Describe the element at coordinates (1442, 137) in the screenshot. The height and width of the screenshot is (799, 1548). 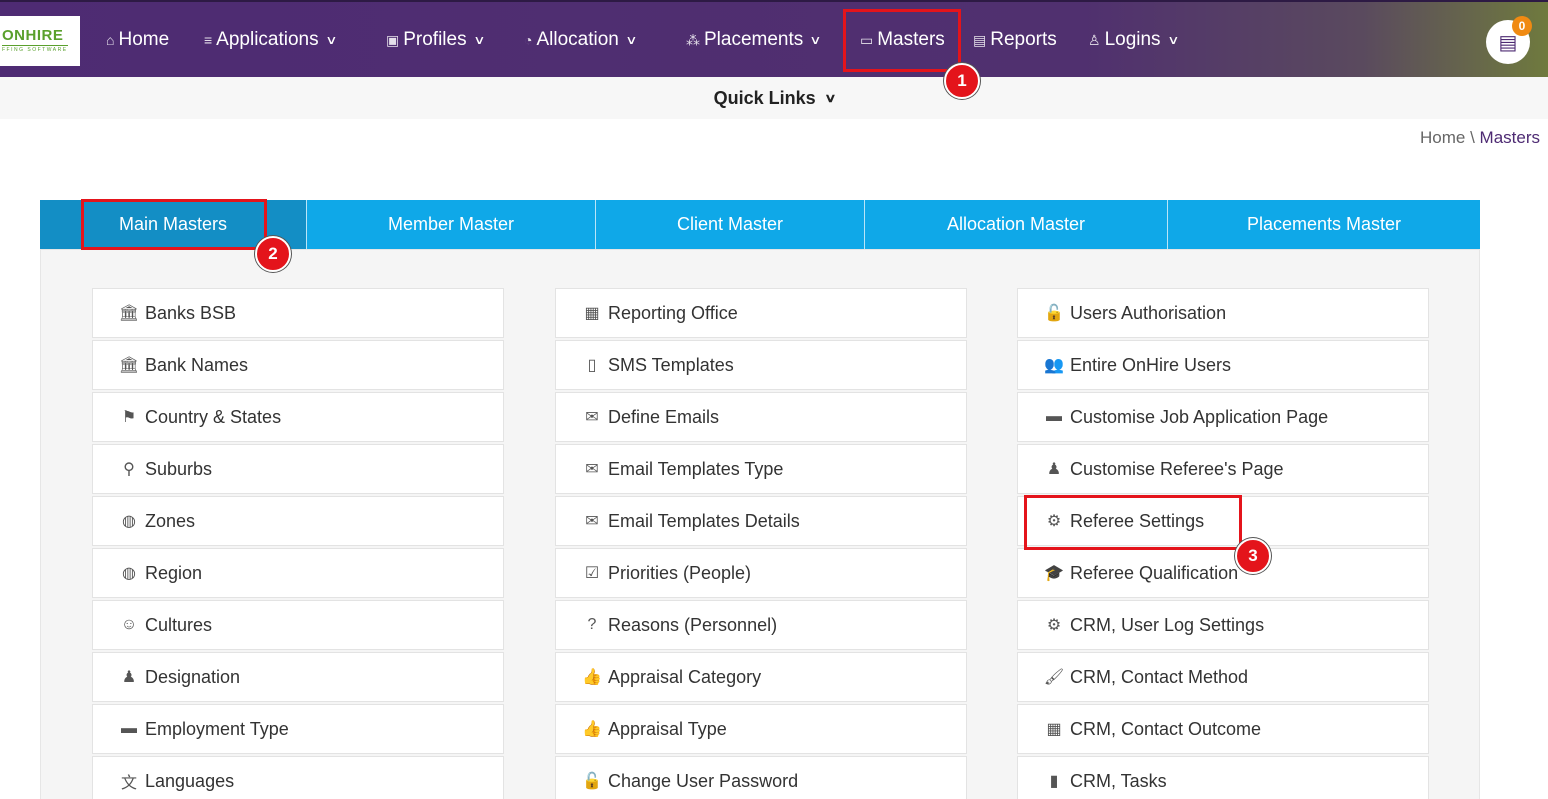
I see `breadcrumb-home: Home` at that location.